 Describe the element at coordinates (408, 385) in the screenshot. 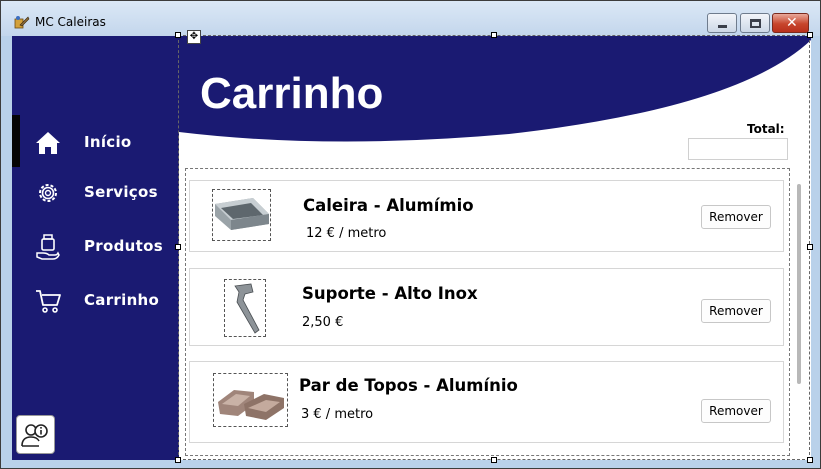

I see `product-name: Par de Topos - Alumínio` at that location.